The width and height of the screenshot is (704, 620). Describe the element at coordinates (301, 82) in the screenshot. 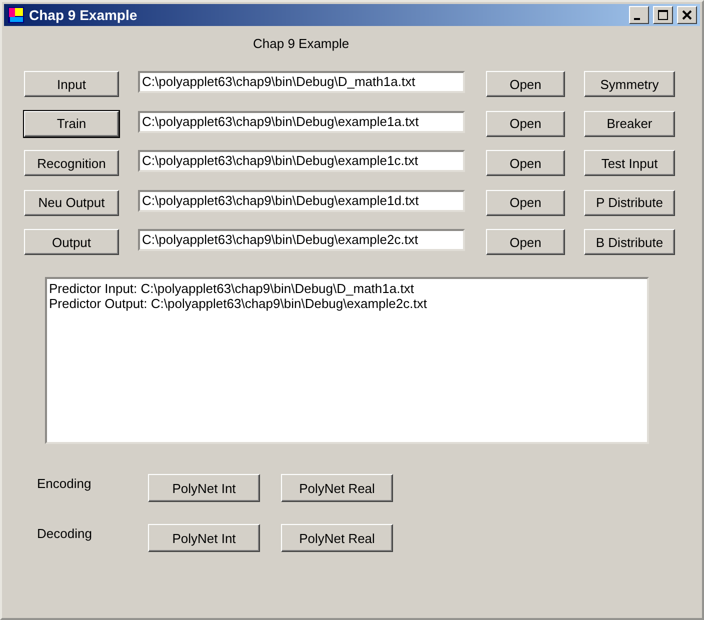

I see `path-field: C:\polyapplet63\chap9\bin\Debug\D_math1a.txt` at that location.